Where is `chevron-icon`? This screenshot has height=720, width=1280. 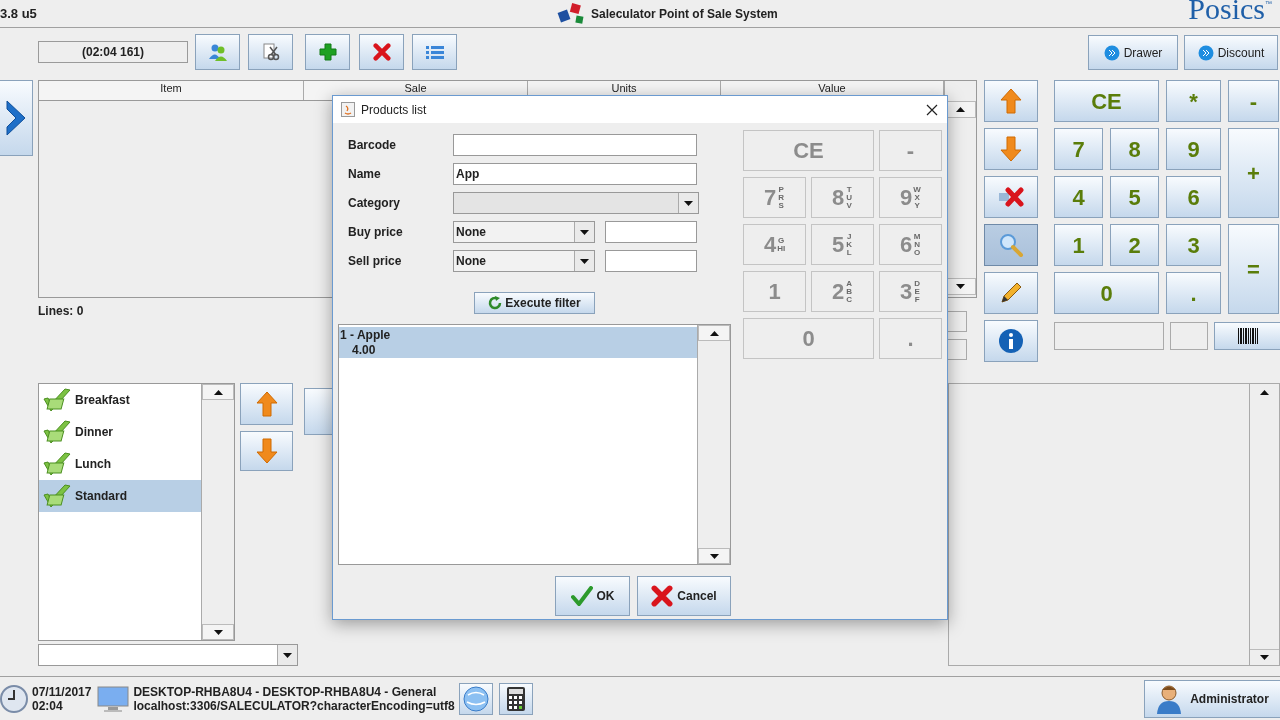 chevron-icon is located at coordinates (16, 118).